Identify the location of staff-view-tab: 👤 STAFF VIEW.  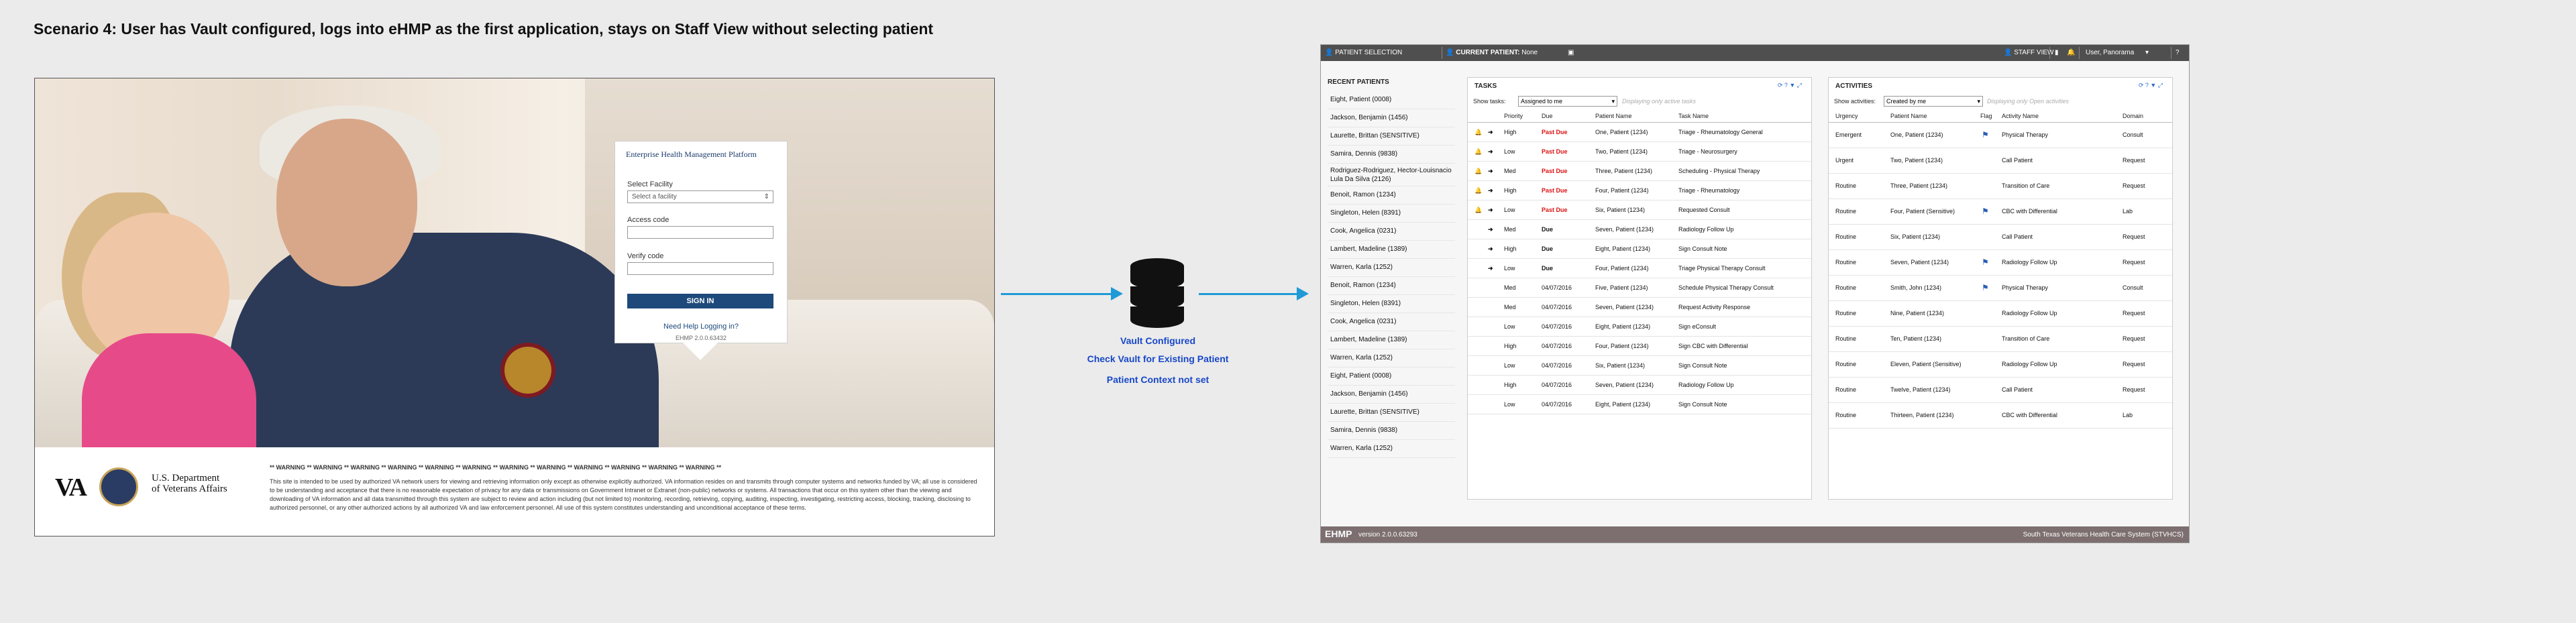
(2029, 53).